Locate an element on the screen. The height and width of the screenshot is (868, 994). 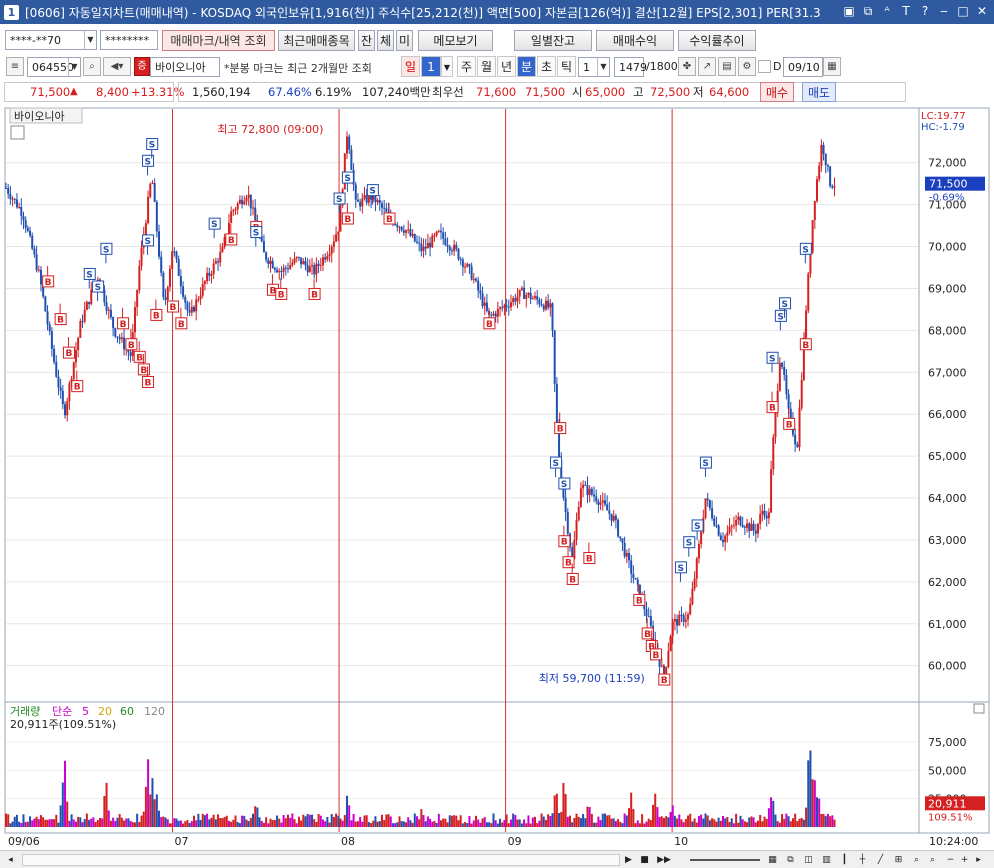
sell-mark-label: S is located at coordinates (347, 179).